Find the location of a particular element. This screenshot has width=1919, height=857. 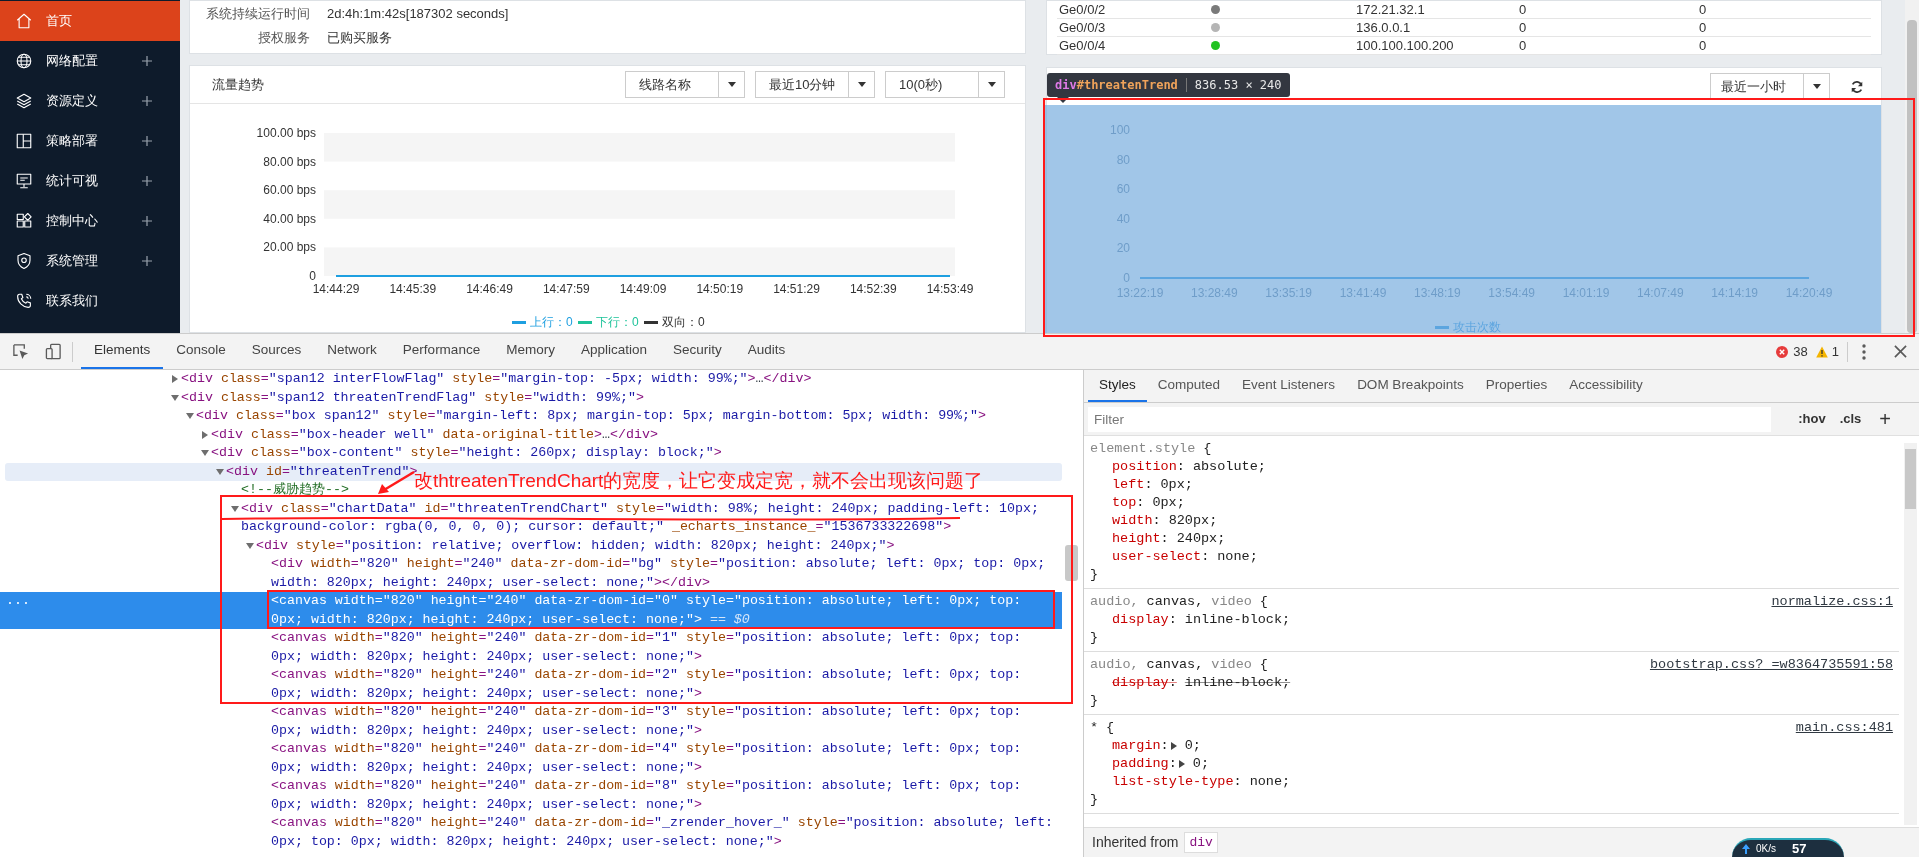

error-count: 38 is located at coordinates (1800, 351).